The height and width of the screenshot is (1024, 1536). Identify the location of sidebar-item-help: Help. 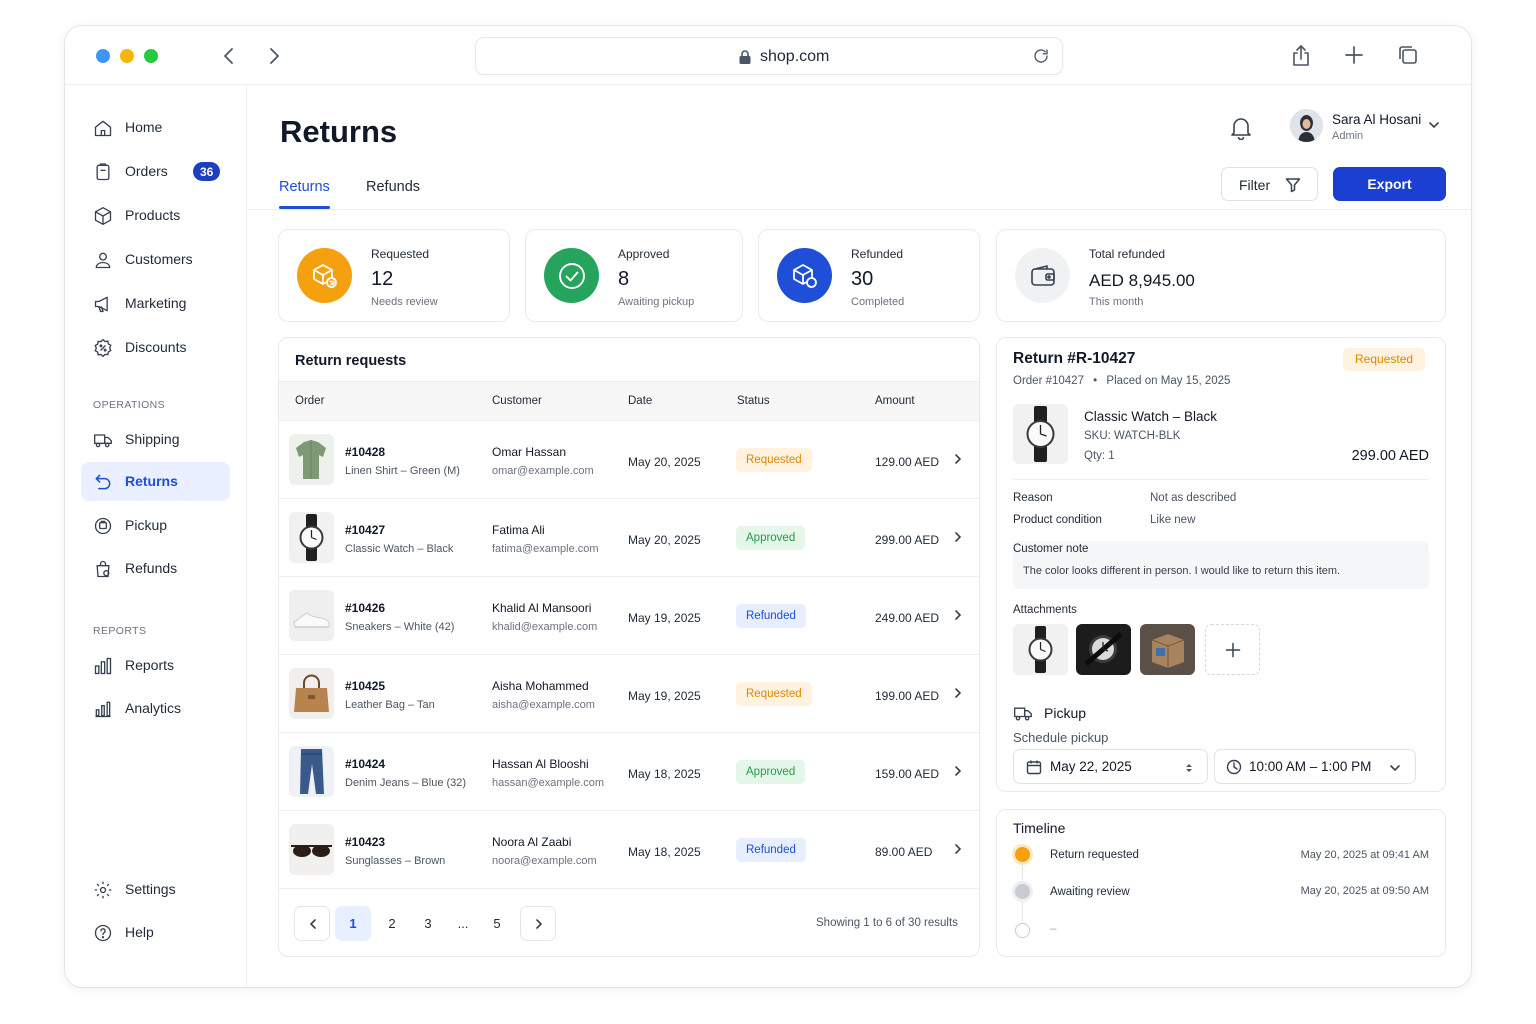
(155, 932).